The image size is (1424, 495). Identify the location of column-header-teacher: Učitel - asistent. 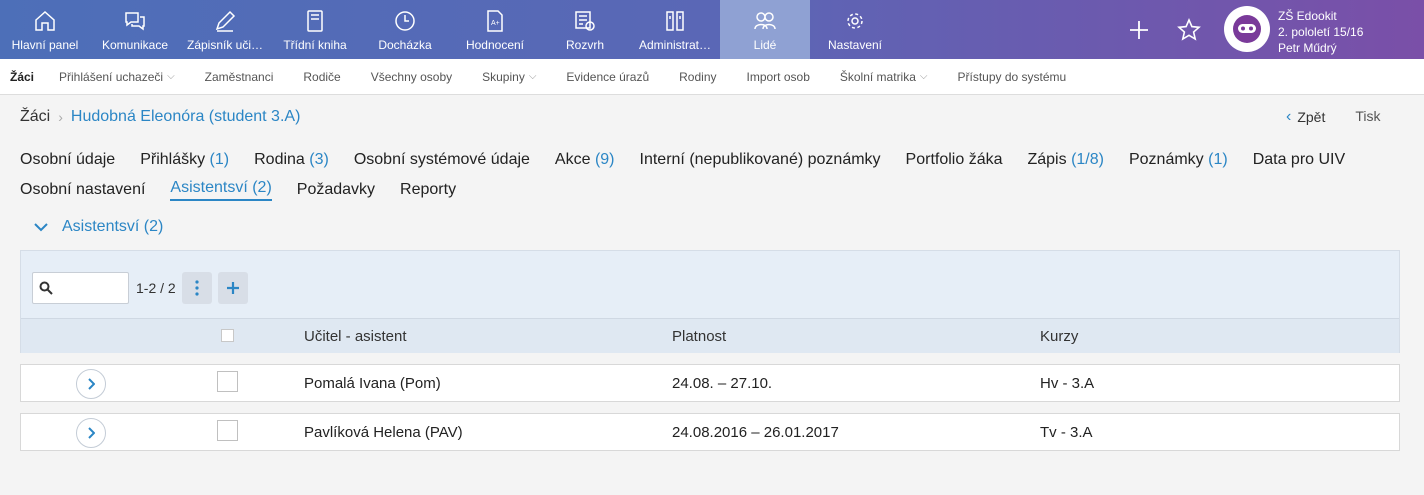
(355, 336).